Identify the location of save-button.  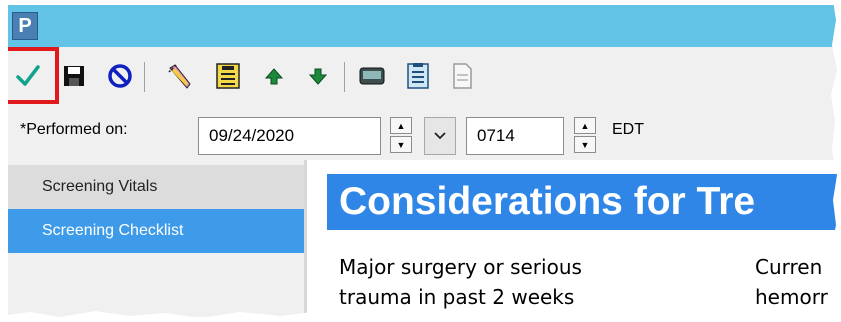
(74, 76).